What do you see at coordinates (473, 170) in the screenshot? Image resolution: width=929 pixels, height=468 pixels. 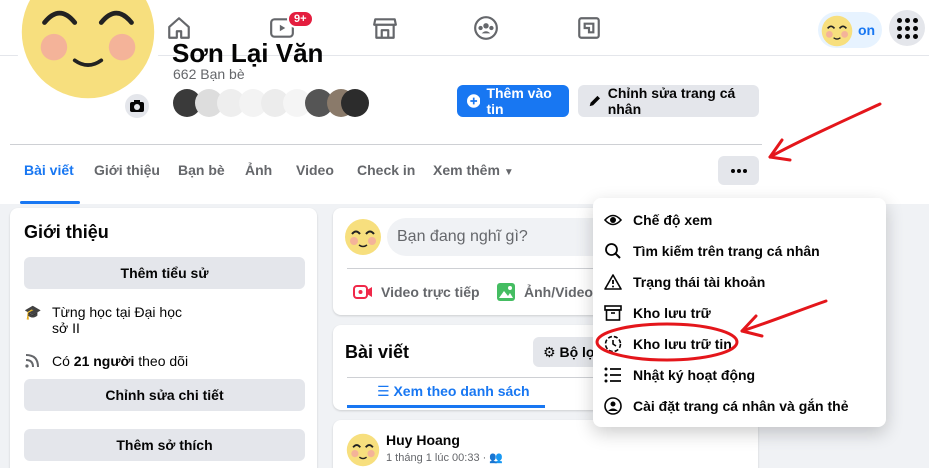 I see `tab-more: Xem thêm ▼` at bounding box center [473, 170].